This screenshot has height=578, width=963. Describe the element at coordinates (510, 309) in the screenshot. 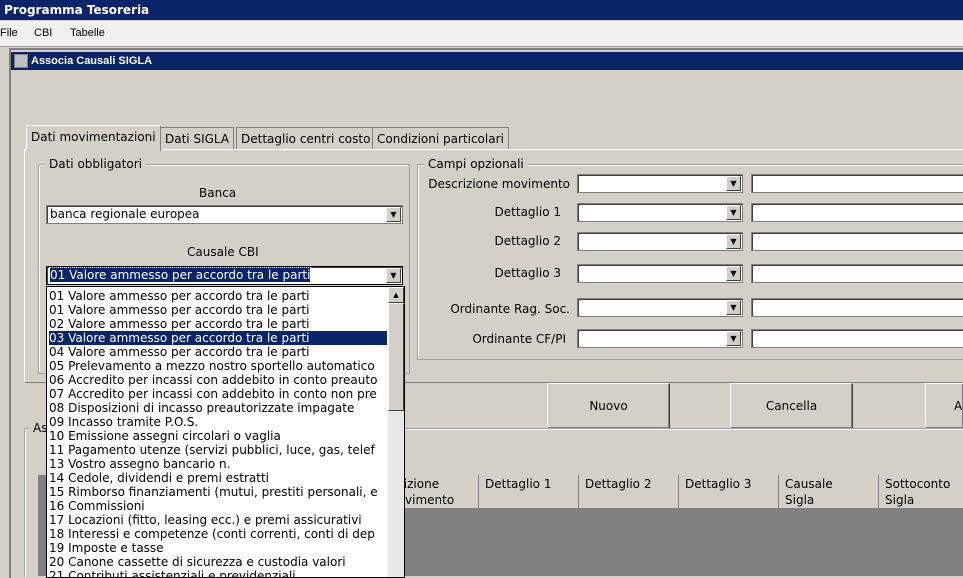

I see `ordinante-rag-soc-label: Ordinante Rag. Soc.` at that location.